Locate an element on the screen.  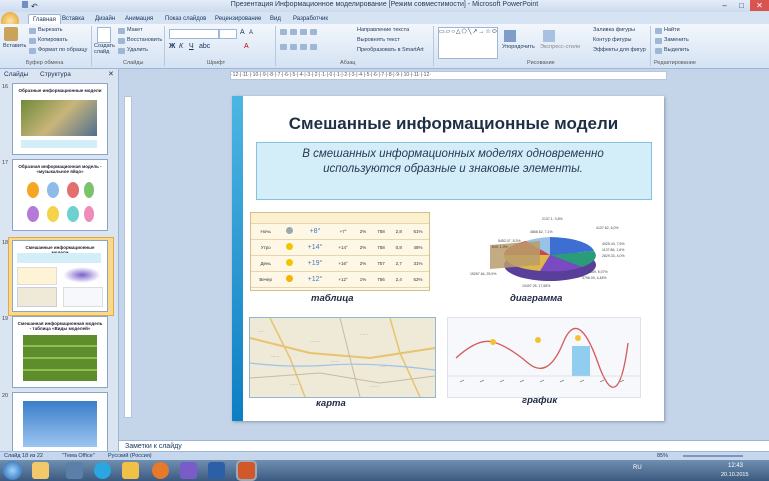
delete-button: Удалить is located at coordinates (137, 50).